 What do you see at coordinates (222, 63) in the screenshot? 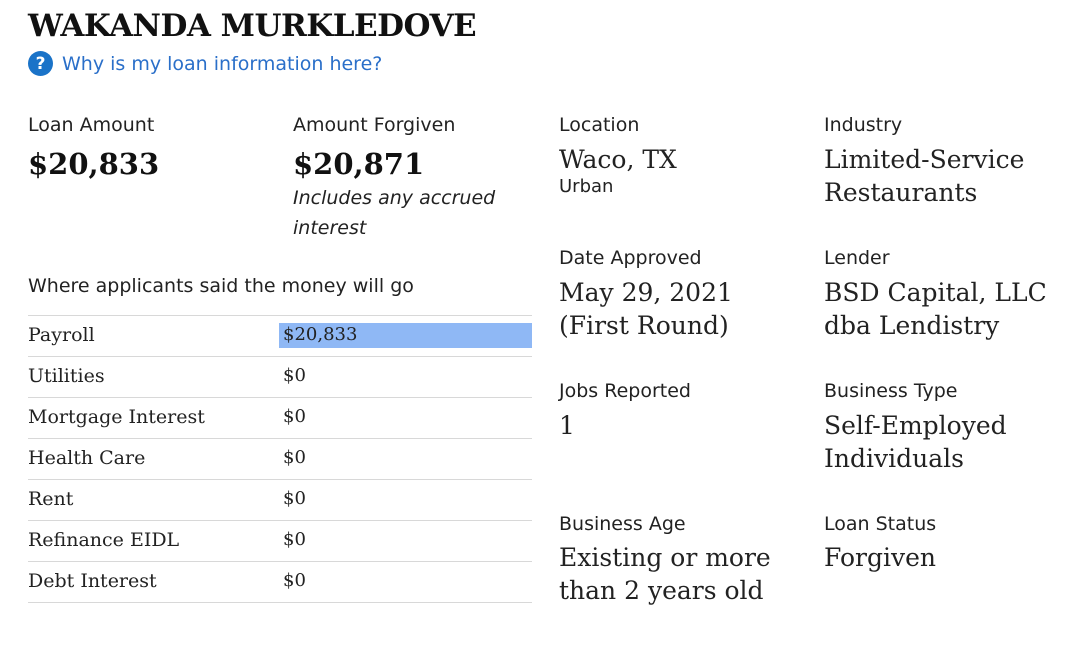
I see `why-loan-info-text: Why is my loan information here?` at bounding box center [222, 63].